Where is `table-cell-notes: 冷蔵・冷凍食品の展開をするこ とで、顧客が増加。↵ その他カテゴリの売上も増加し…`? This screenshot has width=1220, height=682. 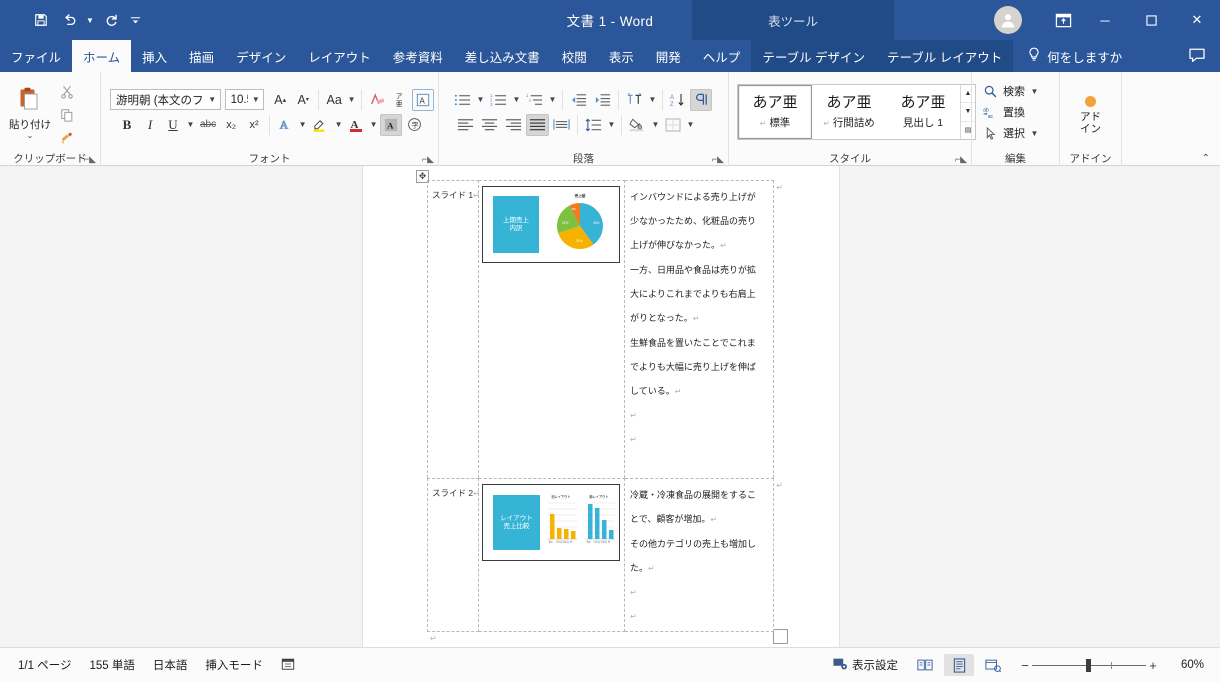 table-cell-notes: 冷蔵・冷凍食品の展開をするこ とで、顧客が増加。↵ その他カテゴリの売上も増加し… is located at coordinates (704, 555).